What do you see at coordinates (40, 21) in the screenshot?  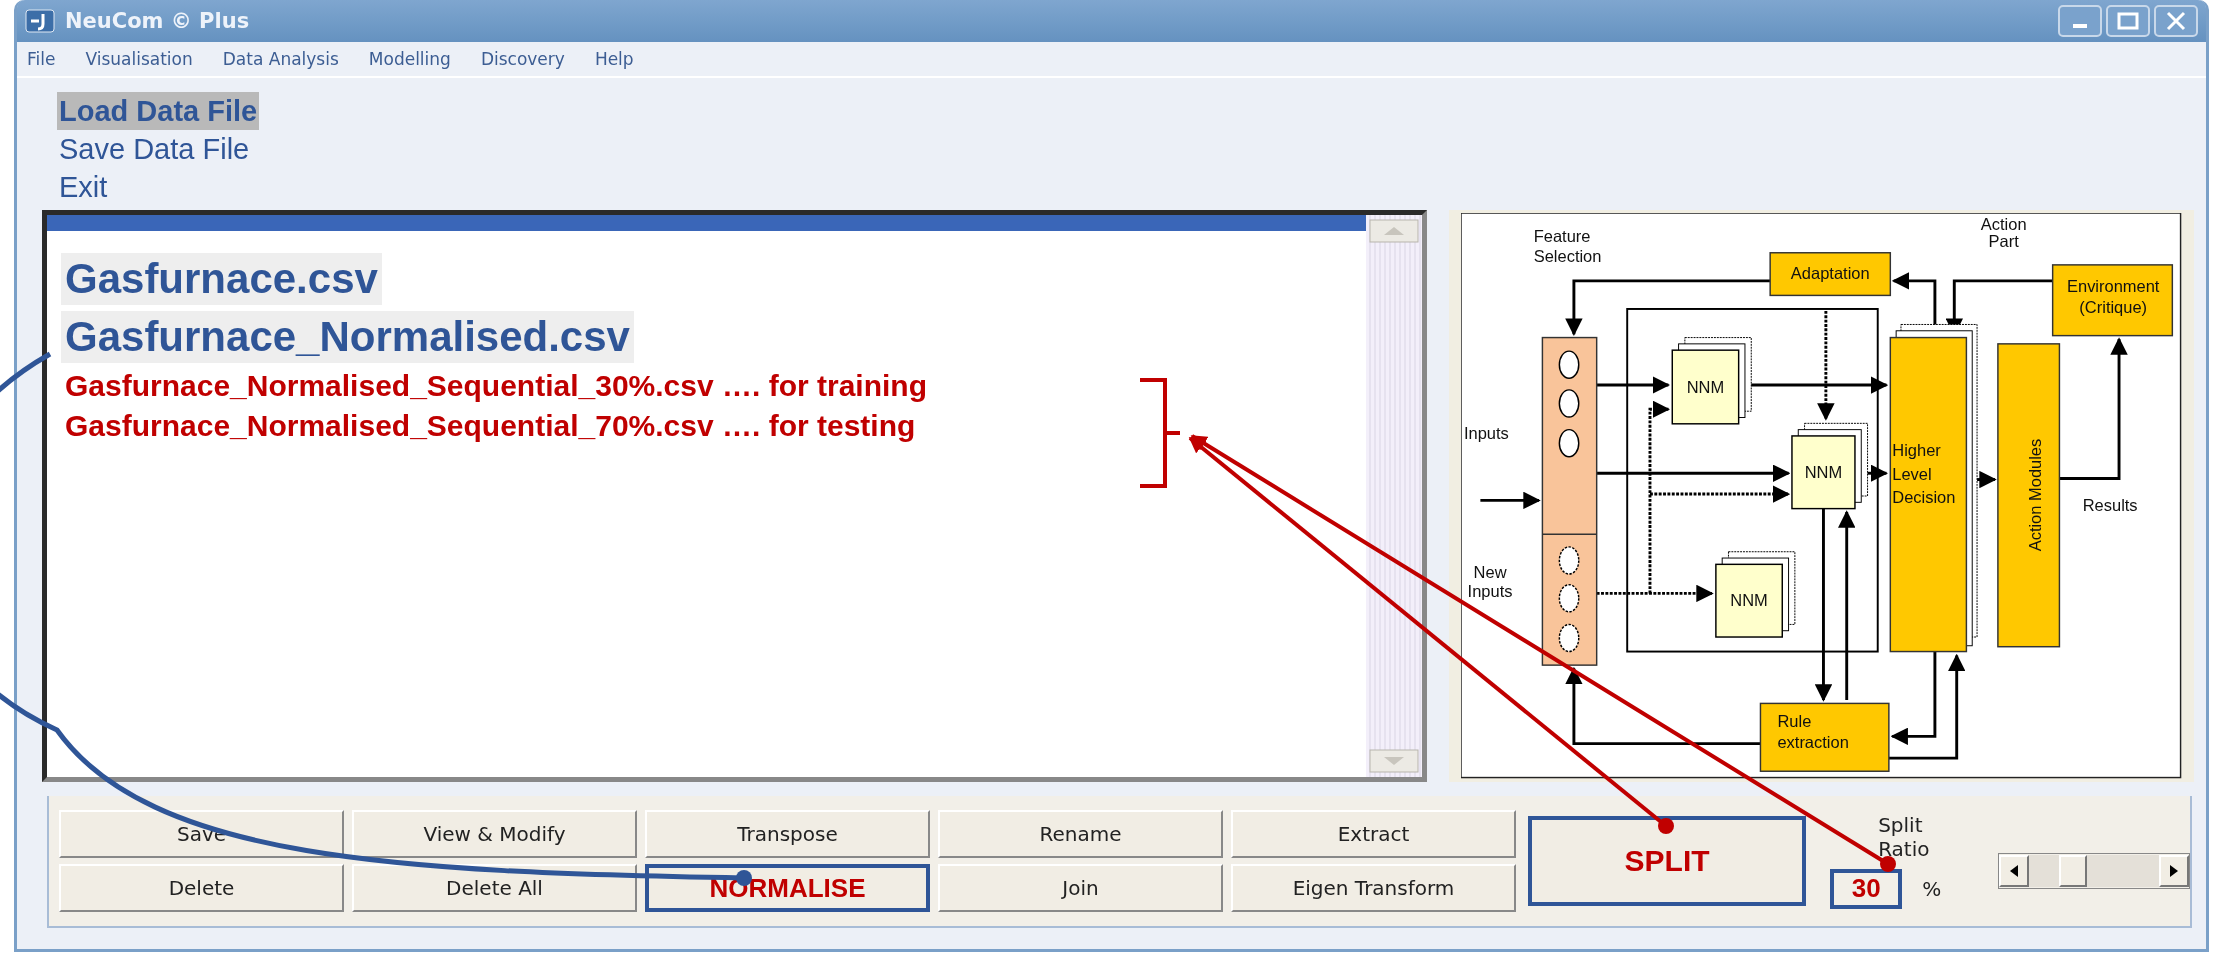 I see `app-icon` at bounding box center [40, 21].